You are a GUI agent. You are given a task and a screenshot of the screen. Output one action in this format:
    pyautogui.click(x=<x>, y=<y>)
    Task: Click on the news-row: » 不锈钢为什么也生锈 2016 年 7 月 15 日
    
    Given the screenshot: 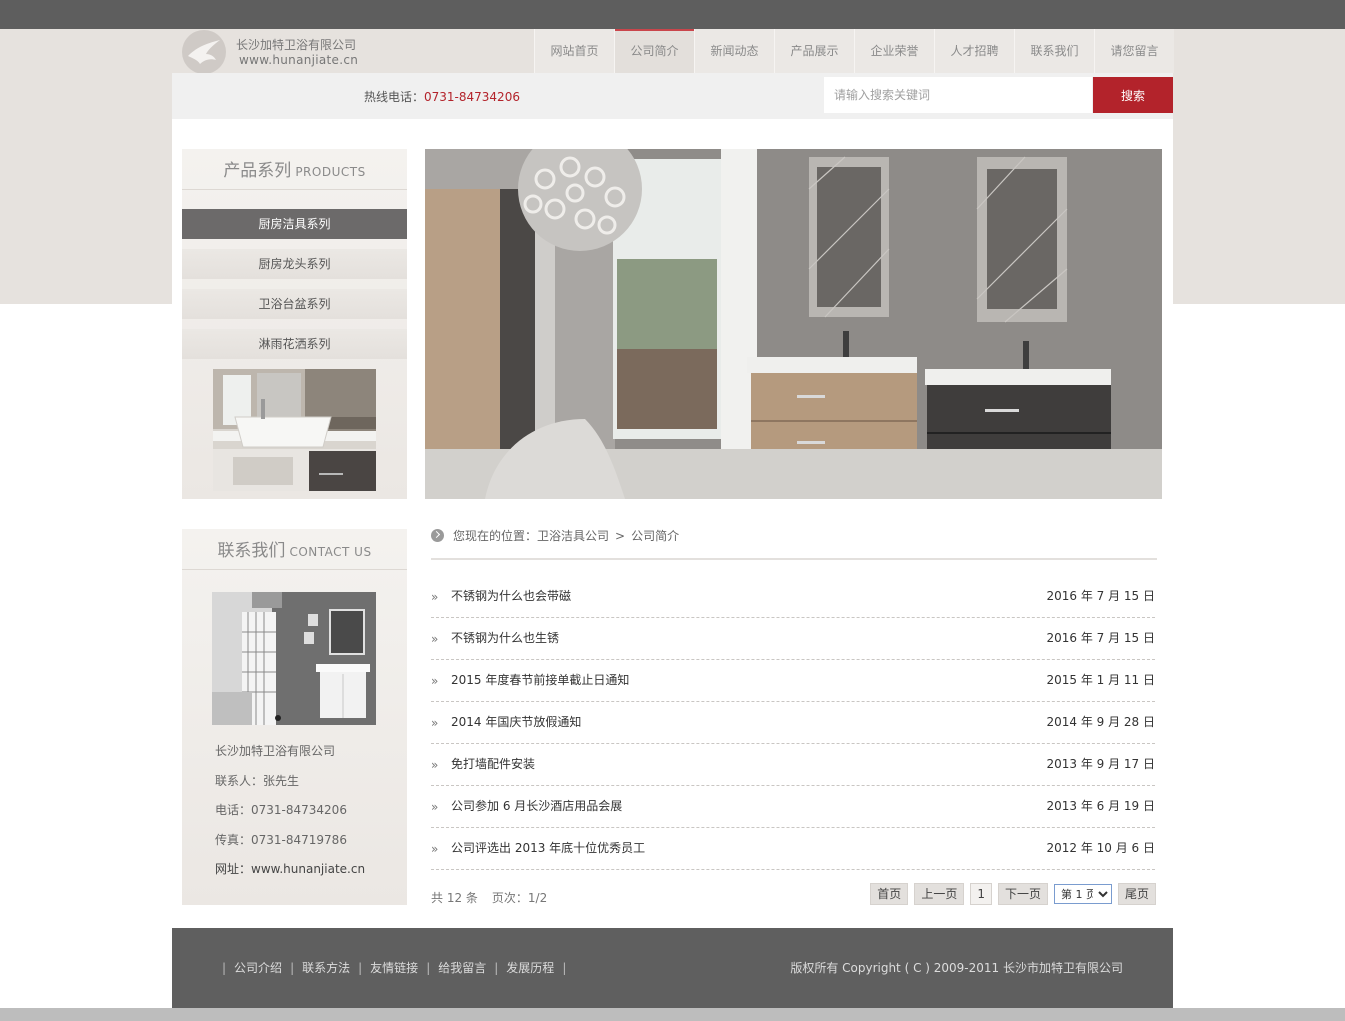 What is the action you would take?
    pyautogui.click(x=793, y=639)
    